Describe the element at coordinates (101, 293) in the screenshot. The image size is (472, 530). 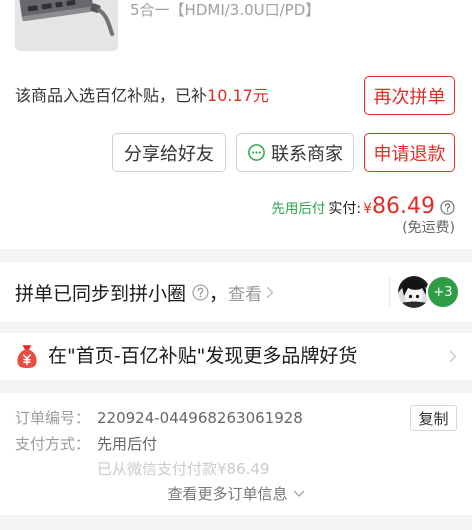
I see `group-sync-text: 拼单已同步到拼小圈` at that location.